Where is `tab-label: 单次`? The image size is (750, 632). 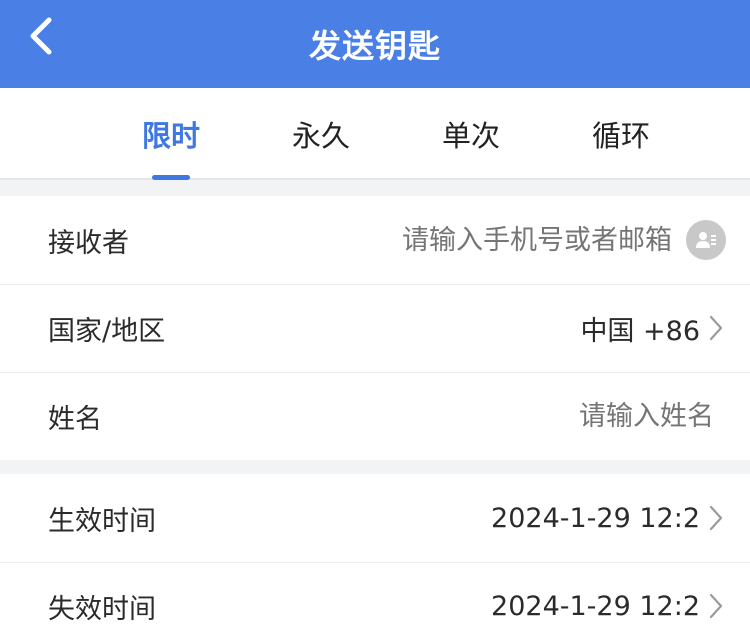
tab-label: 单次 is located at coordinates (470, 136).